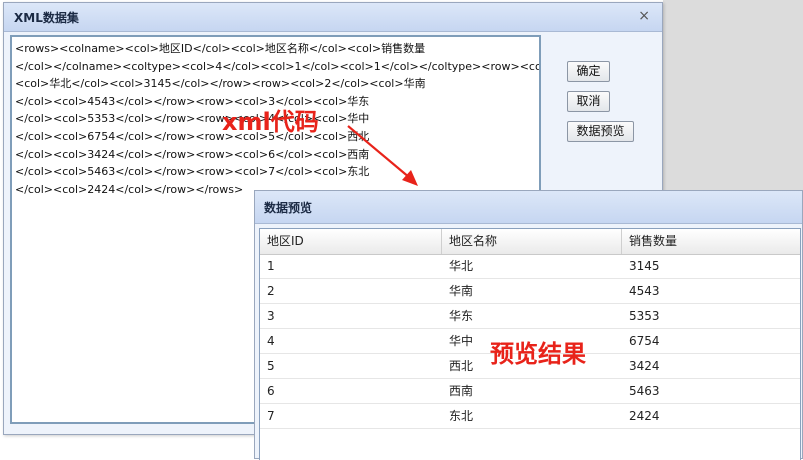 This screenshot has width=803, height=460. I want to click on cell-region-id: 4, so click(271, 341).